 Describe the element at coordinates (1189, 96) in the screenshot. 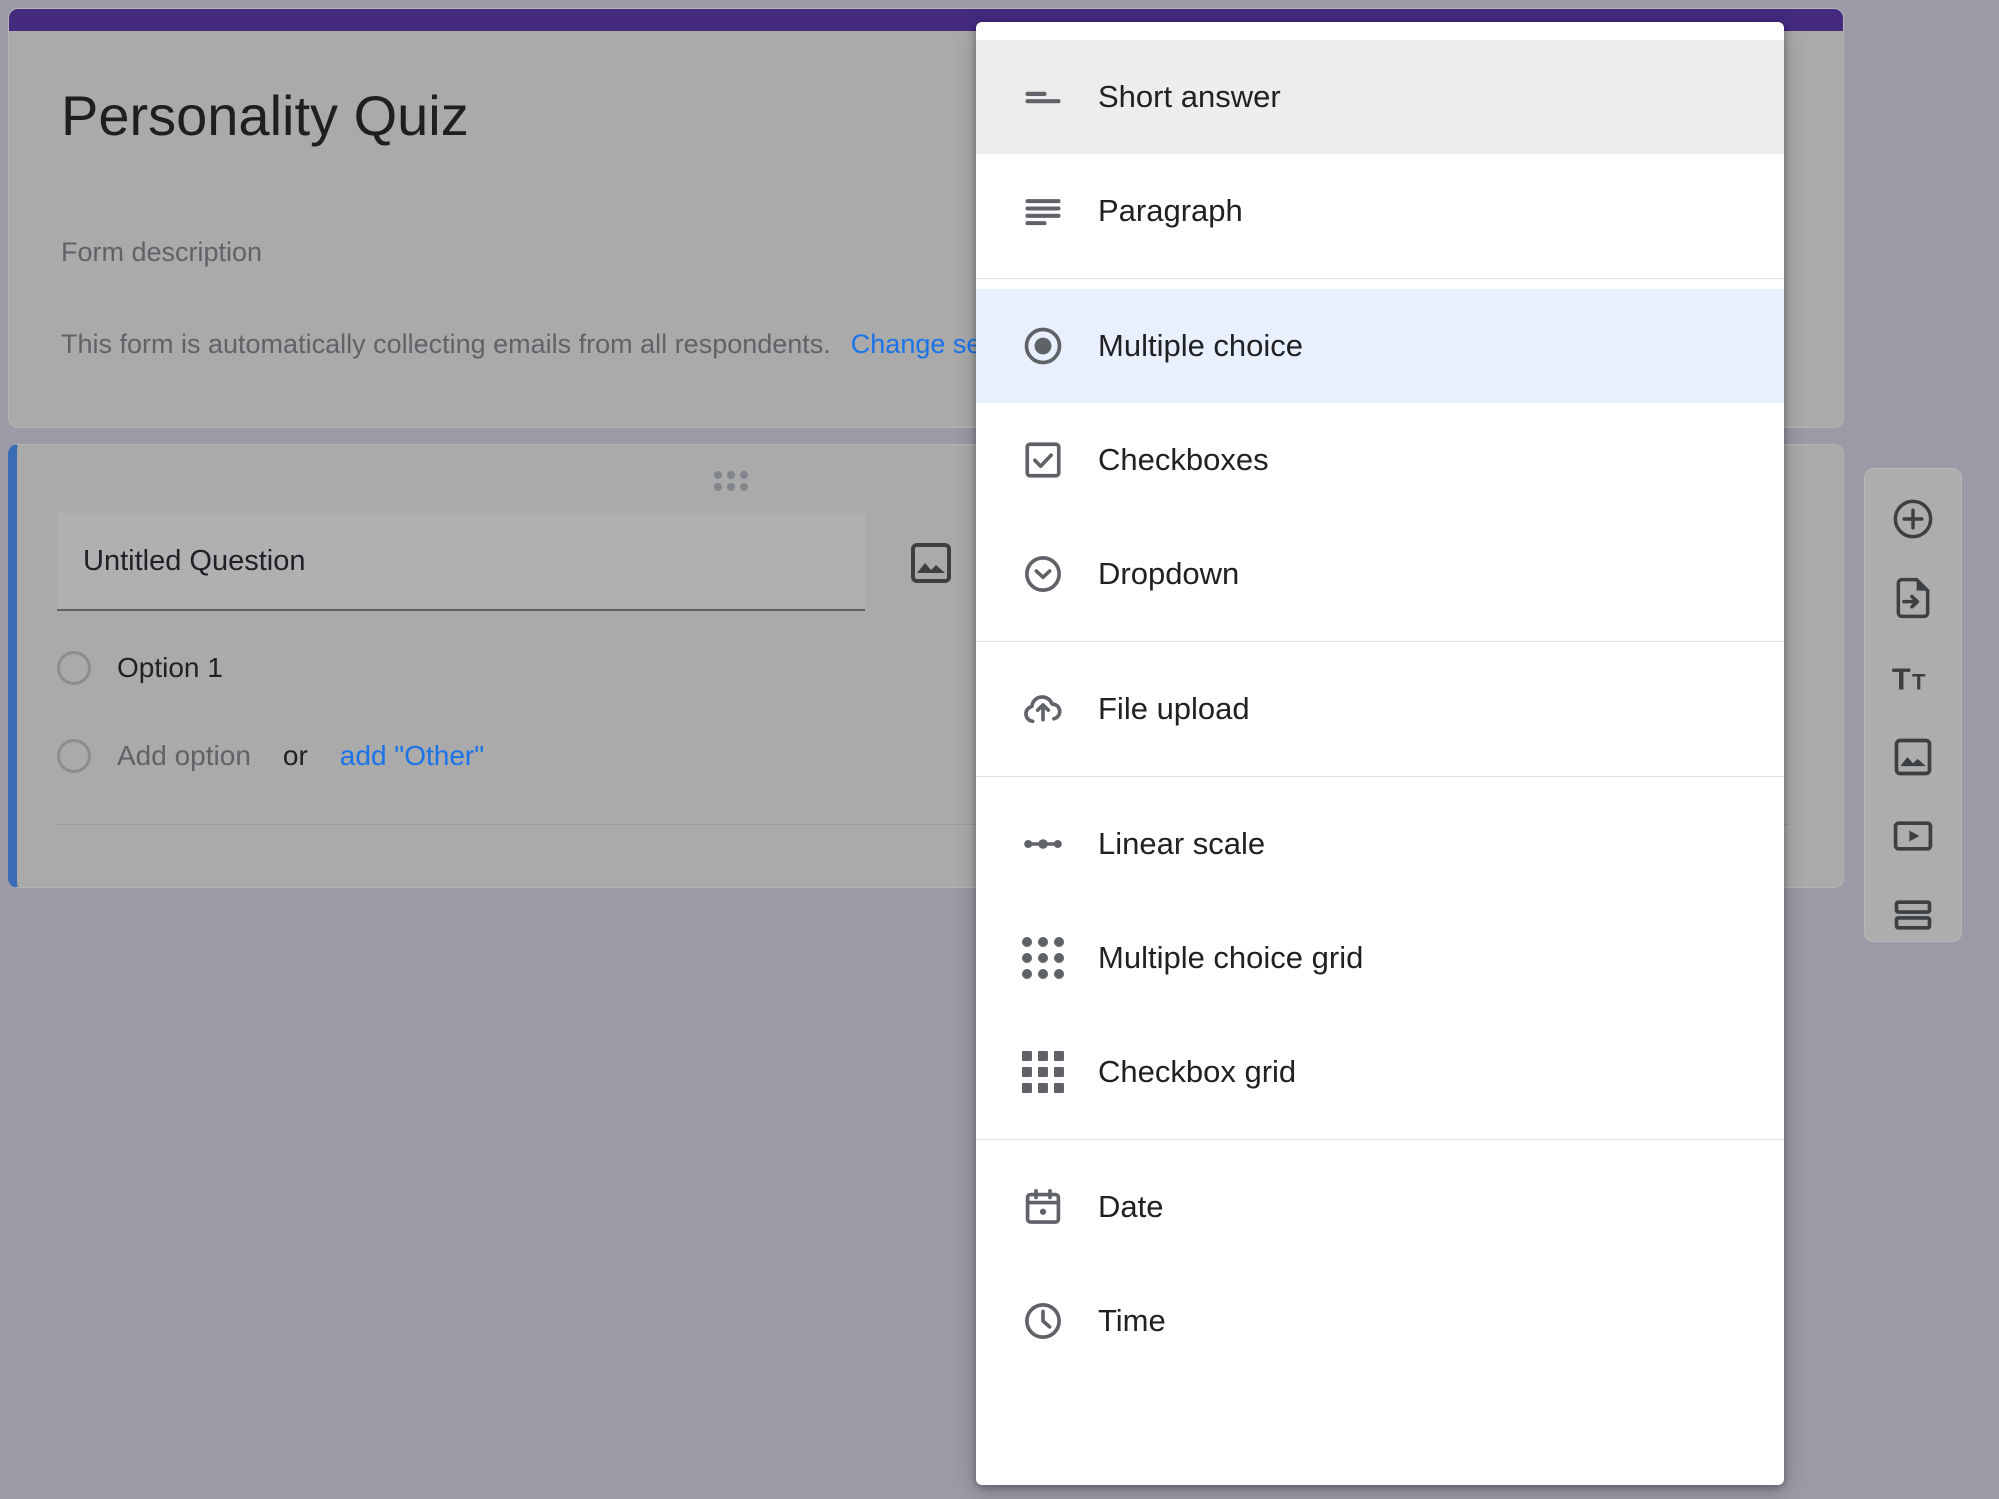

I see `menu-item-label: Short answer` at that location.